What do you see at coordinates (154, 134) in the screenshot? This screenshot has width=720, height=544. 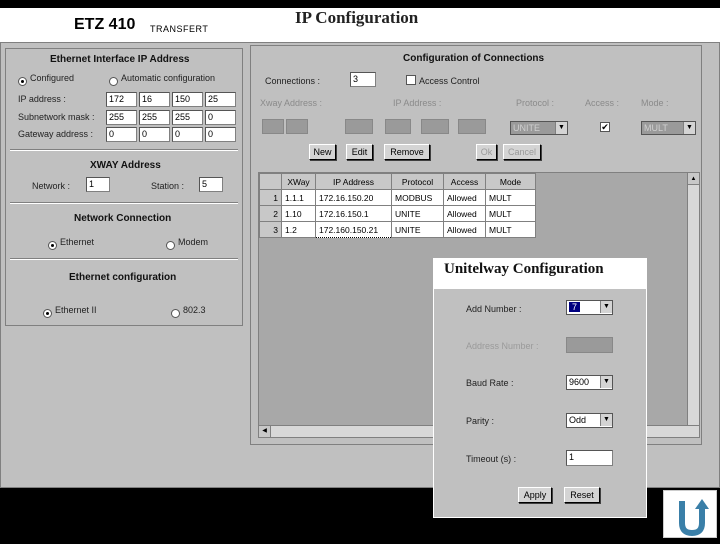 I see `gateway-octet-2: 0` at bounding box center [154, 134].